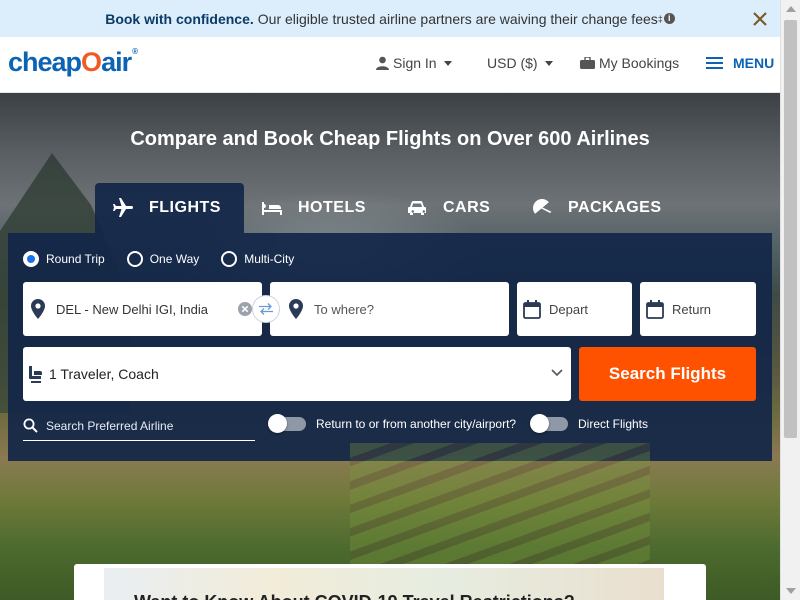 The height and width of the screenshot is (600, 800). I want to click on radio-multi-city-dot, so click(229, 259).